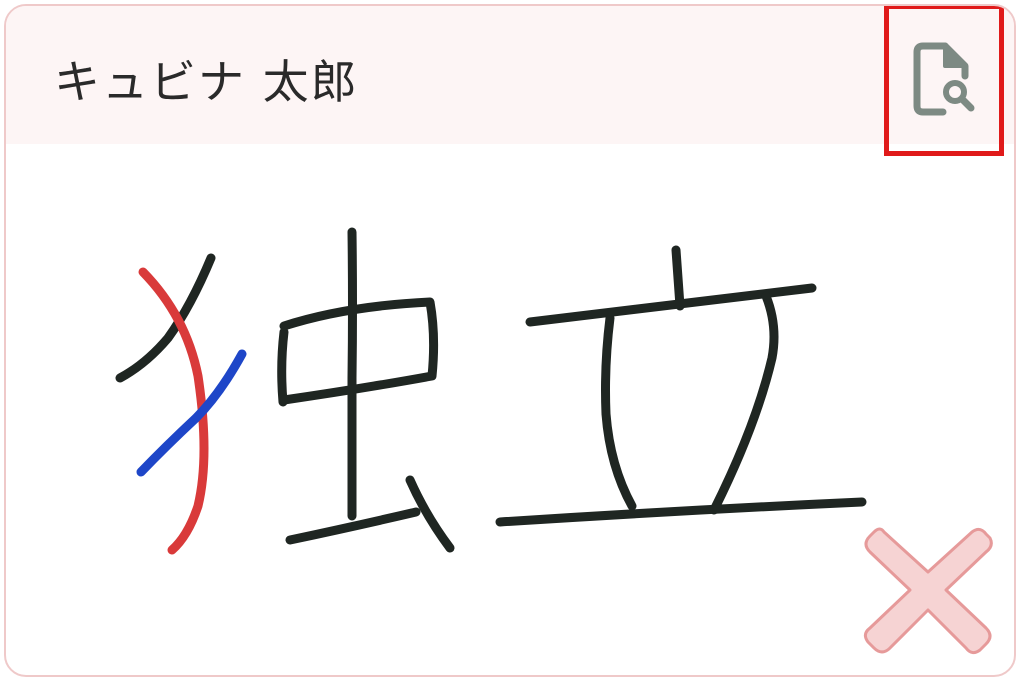 The image size is (1024, 685). I want to click on document-search-icon, so click(944, 79).